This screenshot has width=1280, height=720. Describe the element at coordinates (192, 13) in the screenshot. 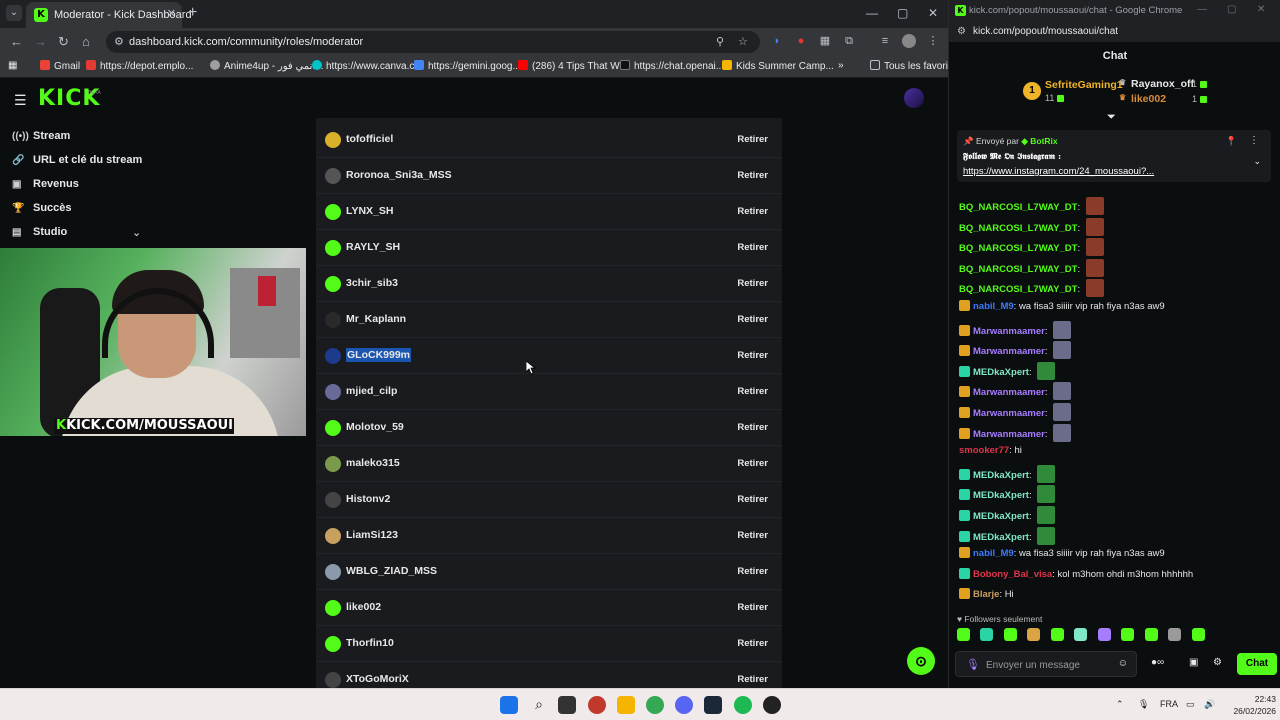

I see `new-tab-button: +` at that location.